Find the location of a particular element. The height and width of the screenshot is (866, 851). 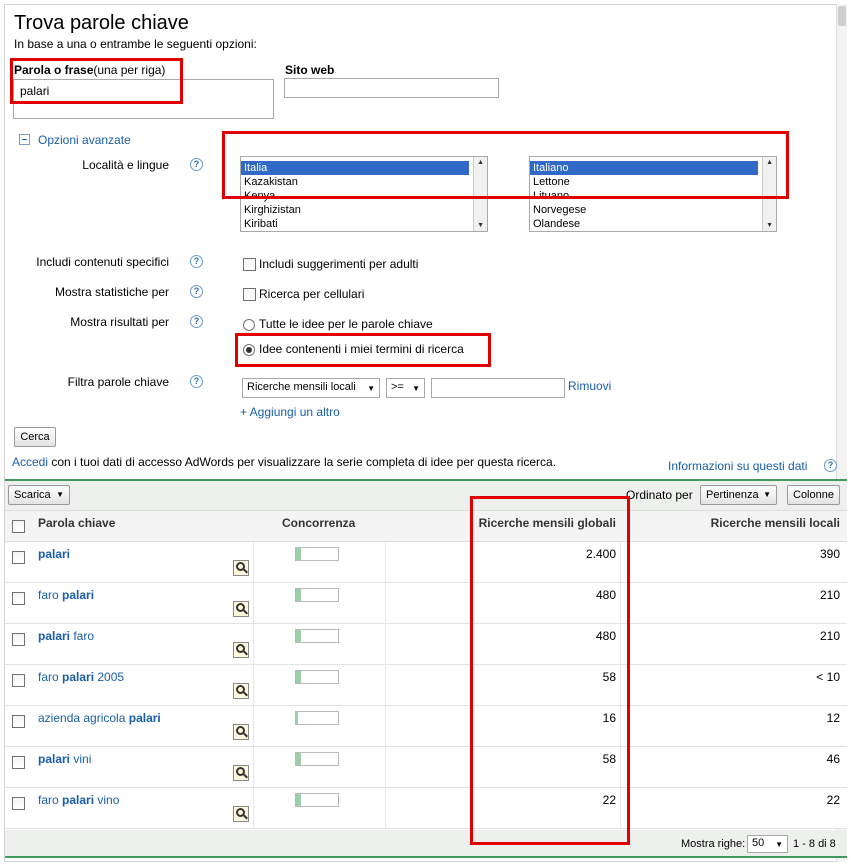

column-header-local: Ricerche mensili locali is located at coordinates (730, 523).